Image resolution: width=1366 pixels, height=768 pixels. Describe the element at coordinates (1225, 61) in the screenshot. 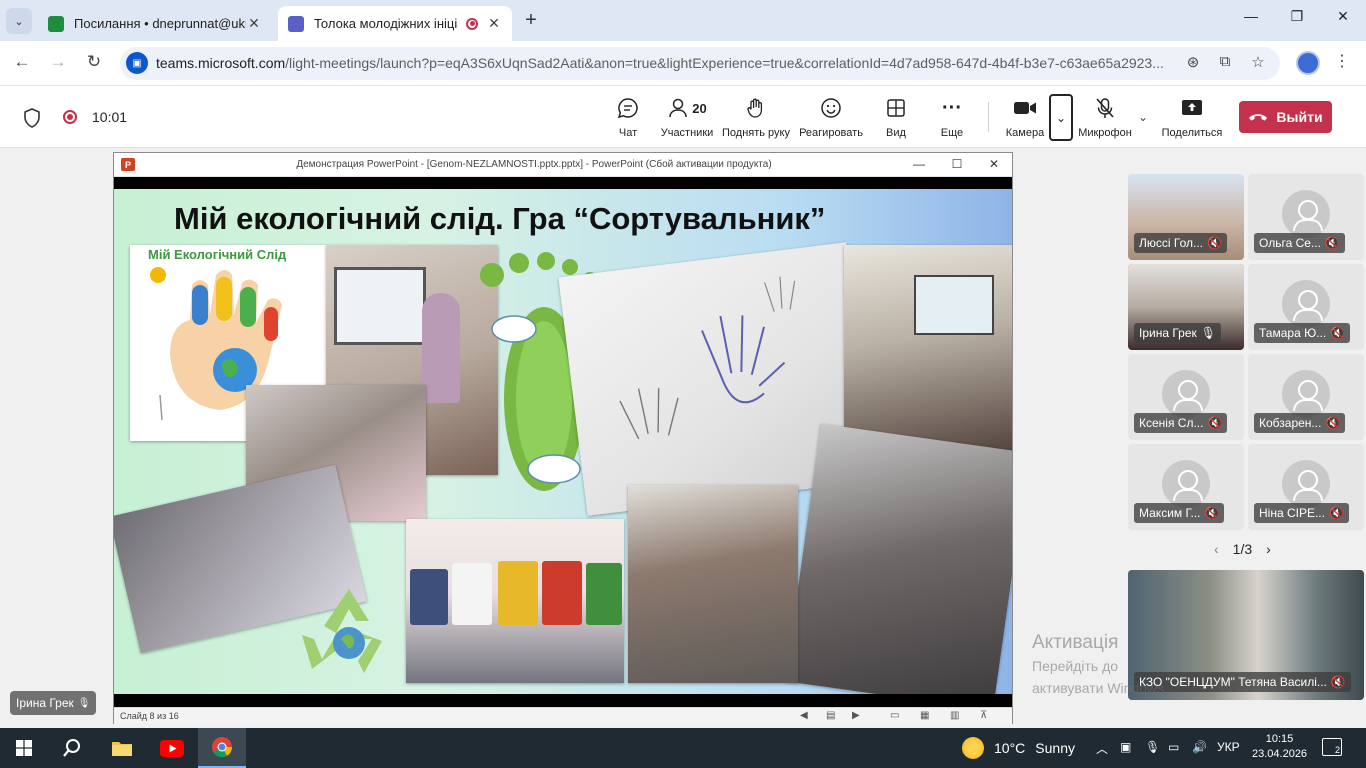

I see `translate-icon: ⧉` at that location.